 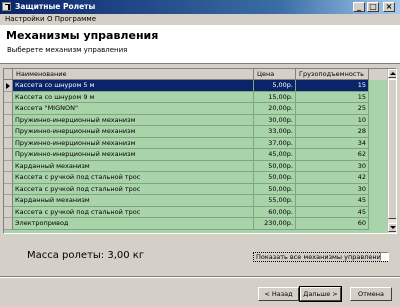 I want to click on cell-capacity: 28, so click(x=332, y=132).